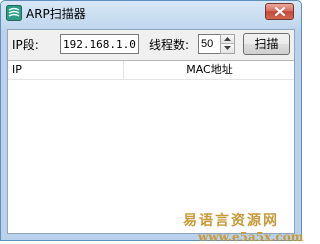 The height and width of the screenshot is (244, 320). I want to click on thread-count-label: 线程数:, so click(169, 45).